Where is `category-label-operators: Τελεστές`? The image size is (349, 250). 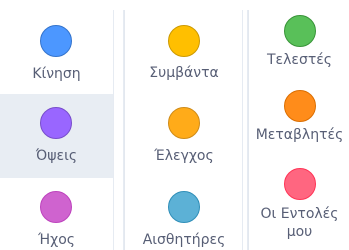 category-label-operators: Τελεστές is located at coordinates (299, 60).